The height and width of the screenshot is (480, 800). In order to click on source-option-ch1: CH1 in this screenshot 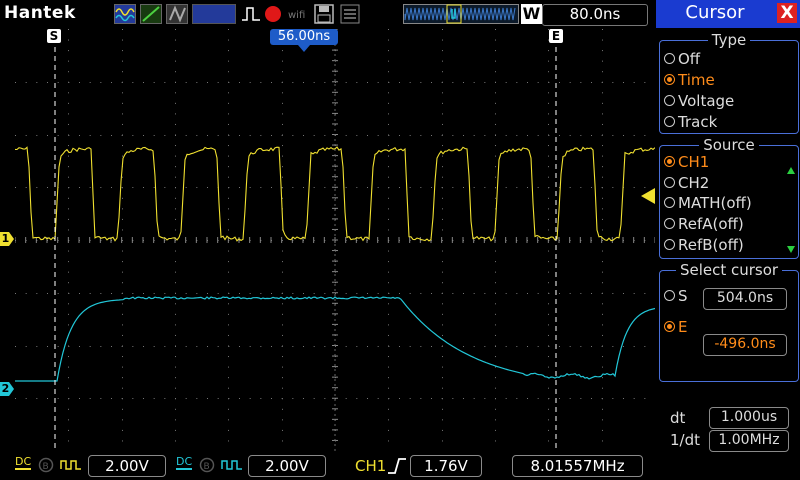, I will do `click(686, 162)`.